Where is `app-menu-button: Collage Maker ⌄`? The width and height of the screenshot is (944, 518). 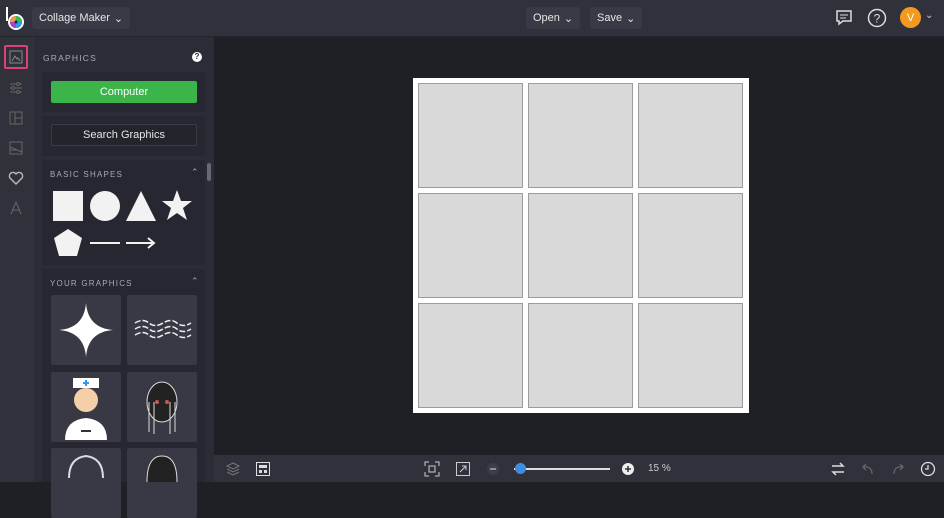 app-menu-button: Collage Maker ⌄ is located at coordinates (81, 18).